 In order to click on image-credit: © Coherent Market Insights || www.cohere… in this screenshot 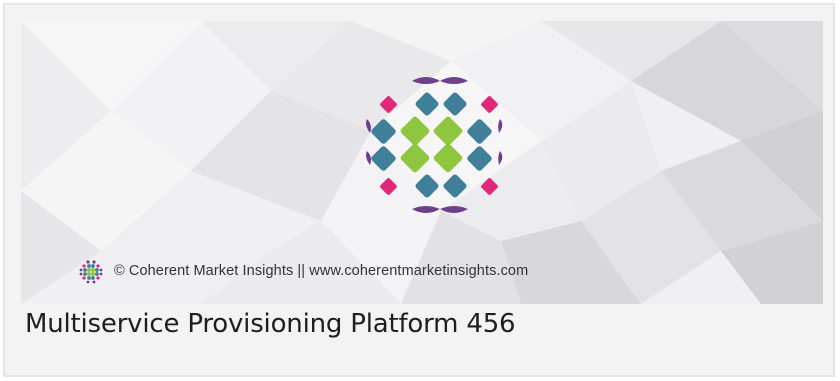, I will do `click(303, 271)`.